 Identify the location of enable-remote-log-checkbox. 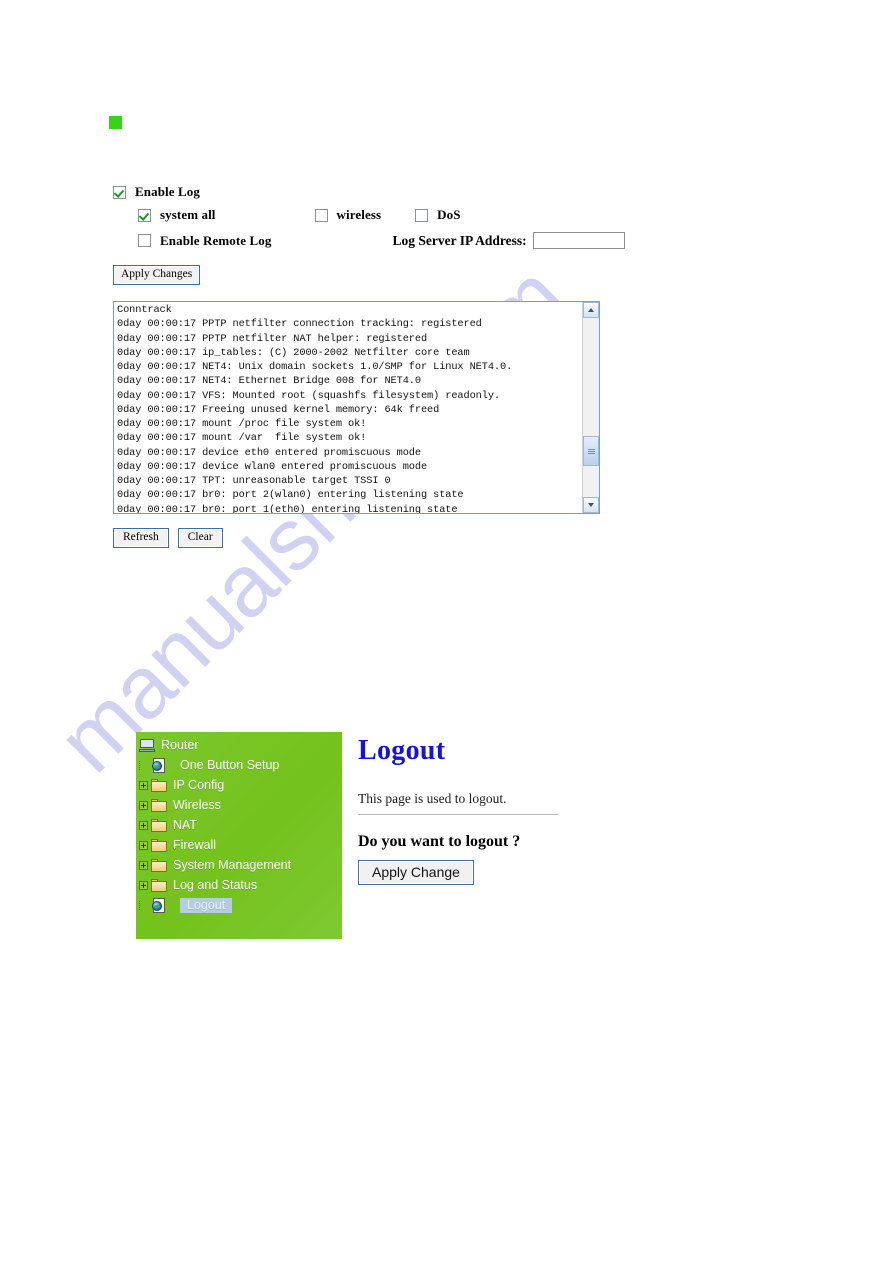
(144, 240).